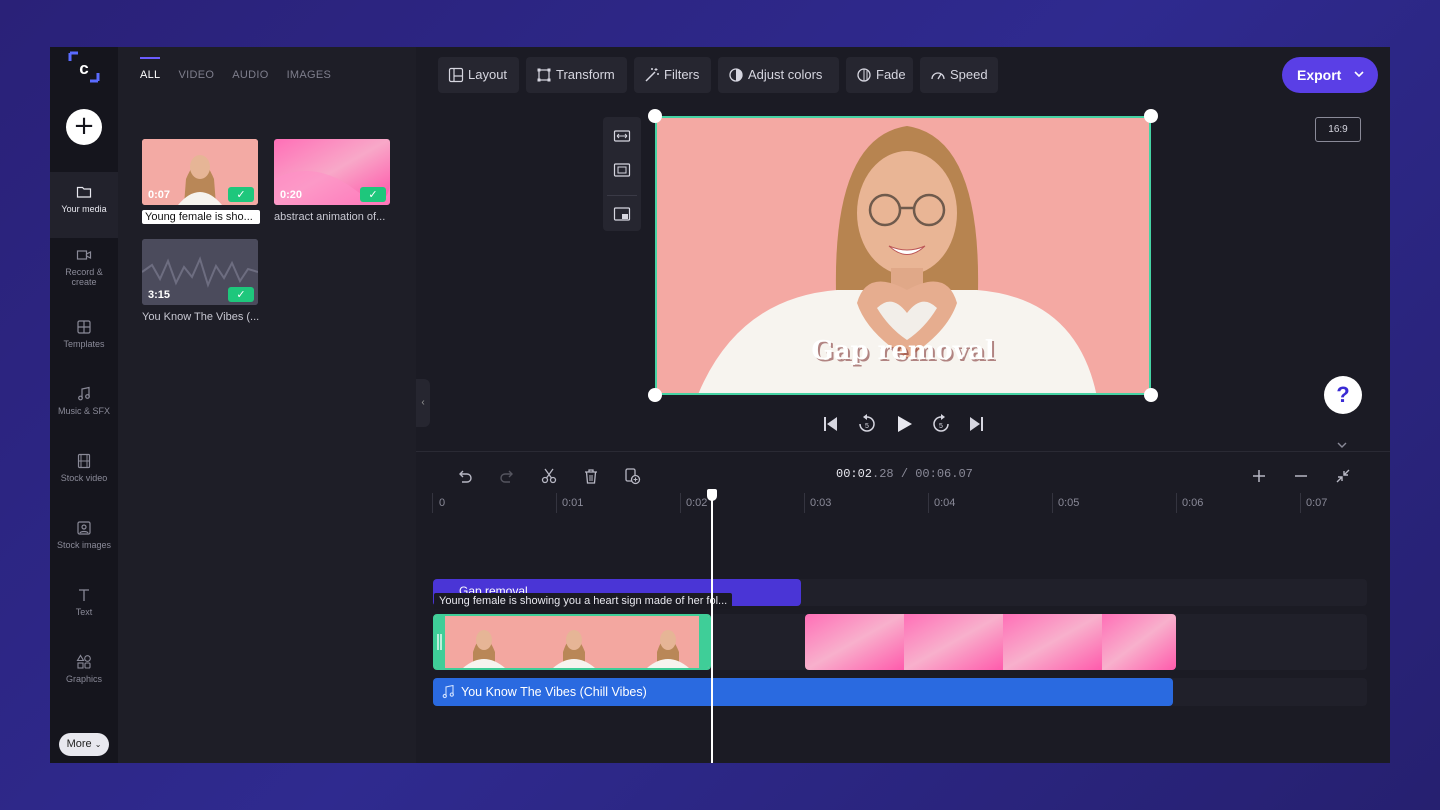 The width and height of the screenshot is (1440, 810). What do you see at coordinates (672, 75) in the screenshot?
I see `filters-button: Filters` at bounding box center [672, 75].